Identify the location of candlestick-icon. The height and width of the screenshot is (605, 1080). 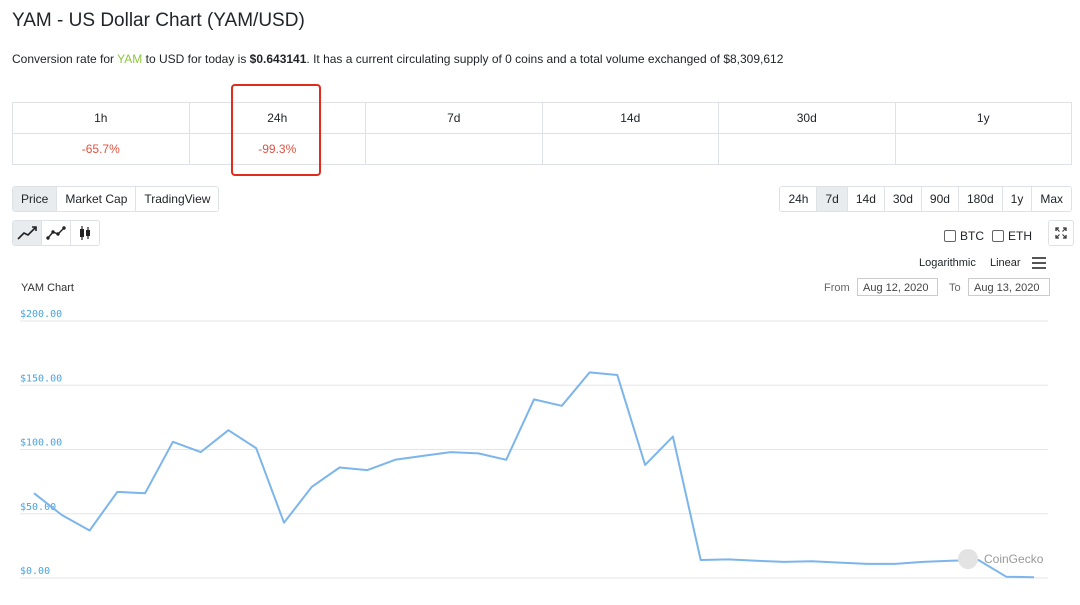
(85, 233).